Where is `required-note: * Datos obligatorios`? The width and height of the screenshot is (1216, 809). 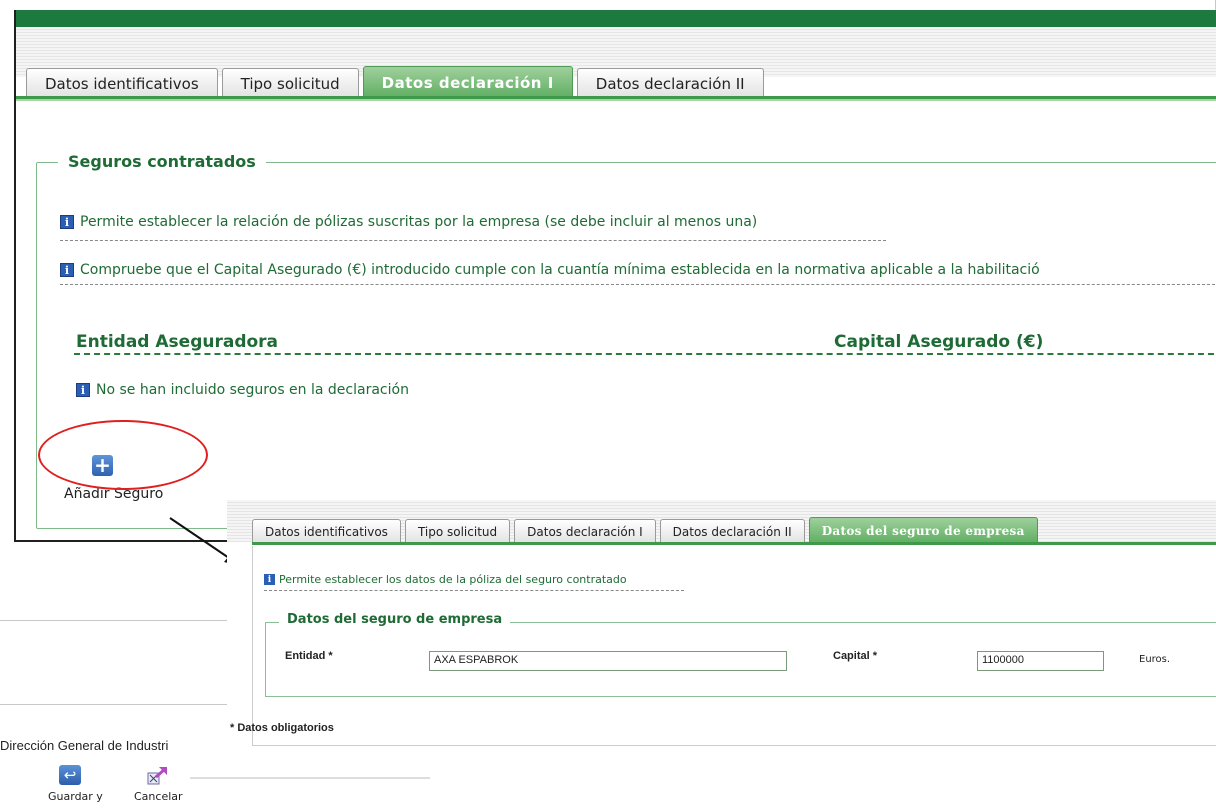
required-note: * Datos obligatorios is located at coordinates (282, 728).